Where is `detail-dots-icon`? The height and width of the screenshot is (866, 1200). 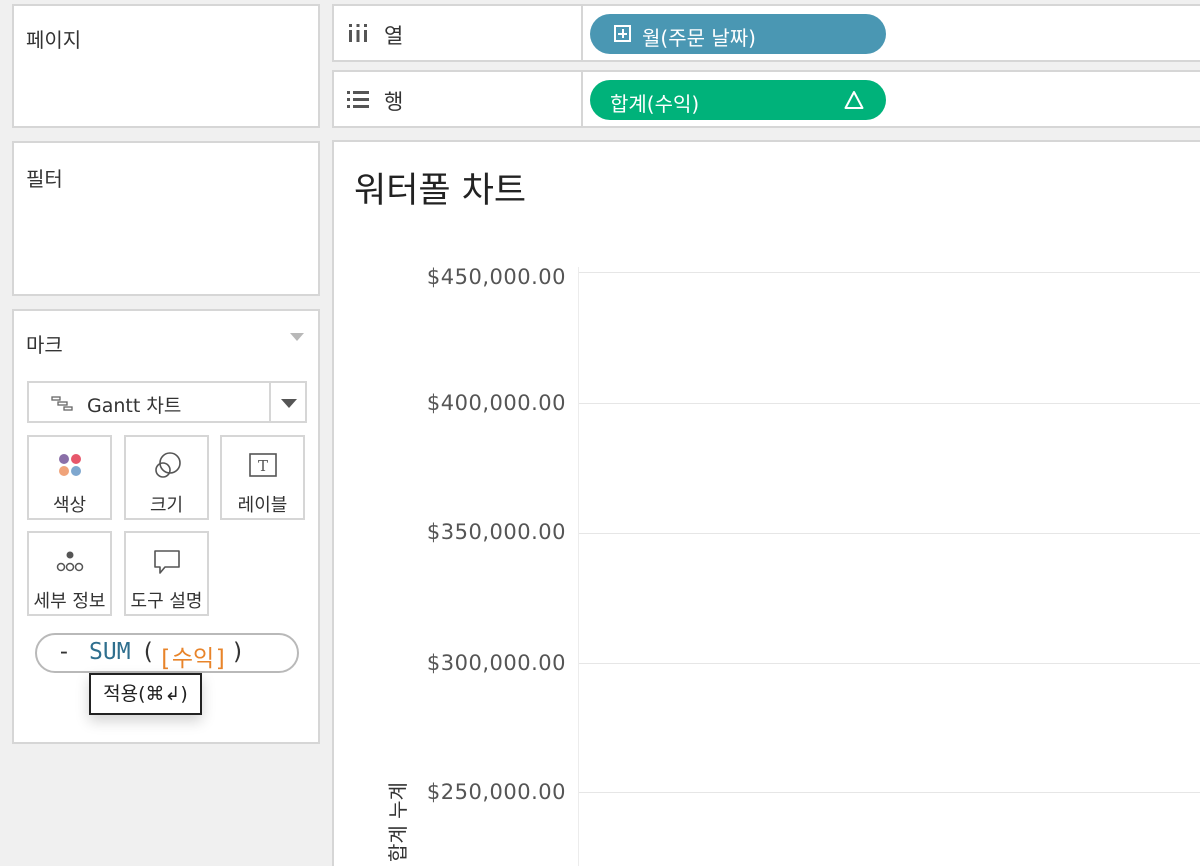
detail-dots-icon is located at coordinates (69, 561).